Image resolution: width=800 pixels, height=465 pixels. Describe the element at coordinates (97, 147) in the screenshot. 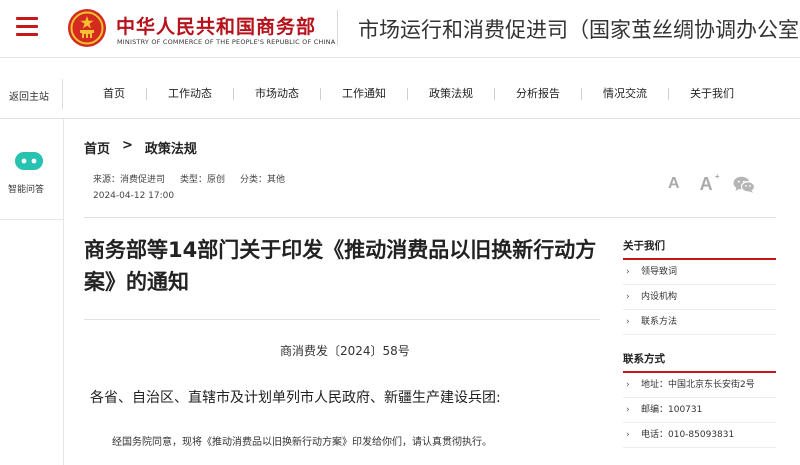

I see `breadcrumb-home: 首页` at that location.